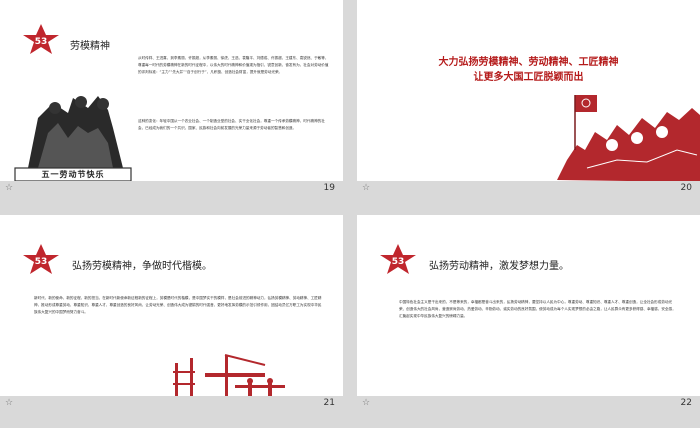 The height and width of the screenshot is (428, 700). What do you see at coordinates (628, 136) in the screenshot?
I see `red-crowd-illustration` at bounding box center [628, 136].